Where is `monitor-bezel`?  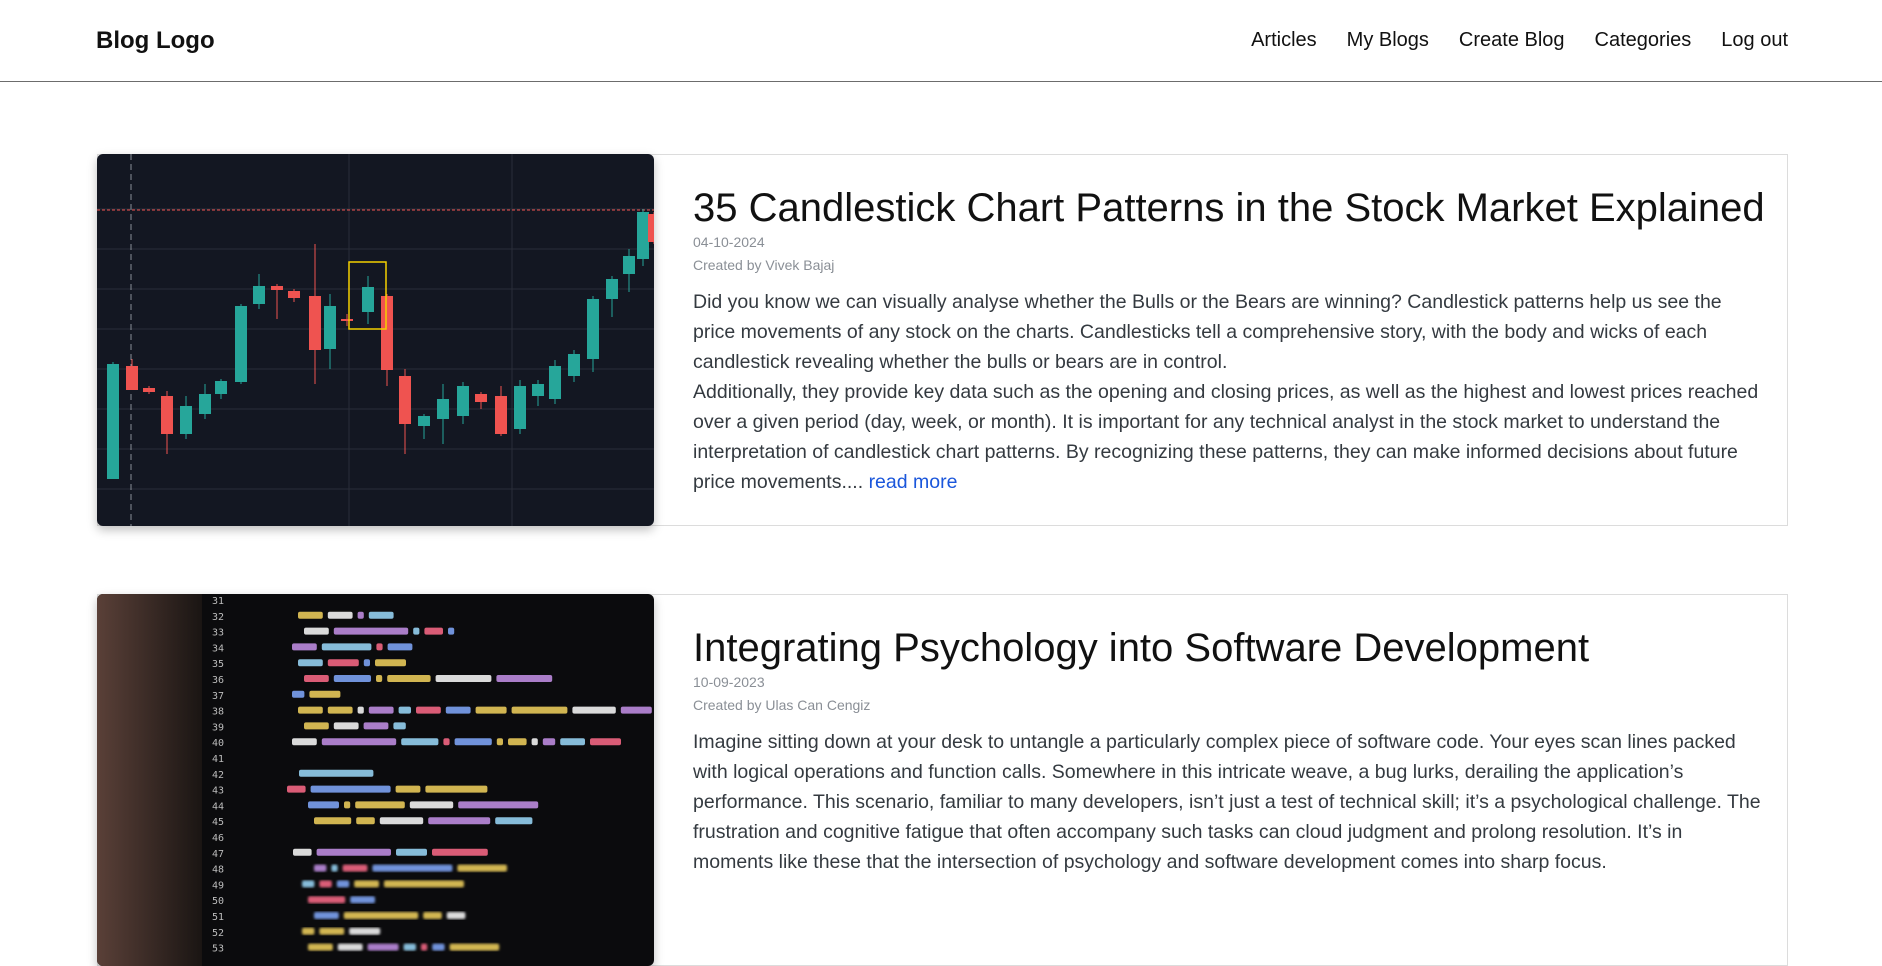 monitor-bezel is located at coordinates (149, 780).